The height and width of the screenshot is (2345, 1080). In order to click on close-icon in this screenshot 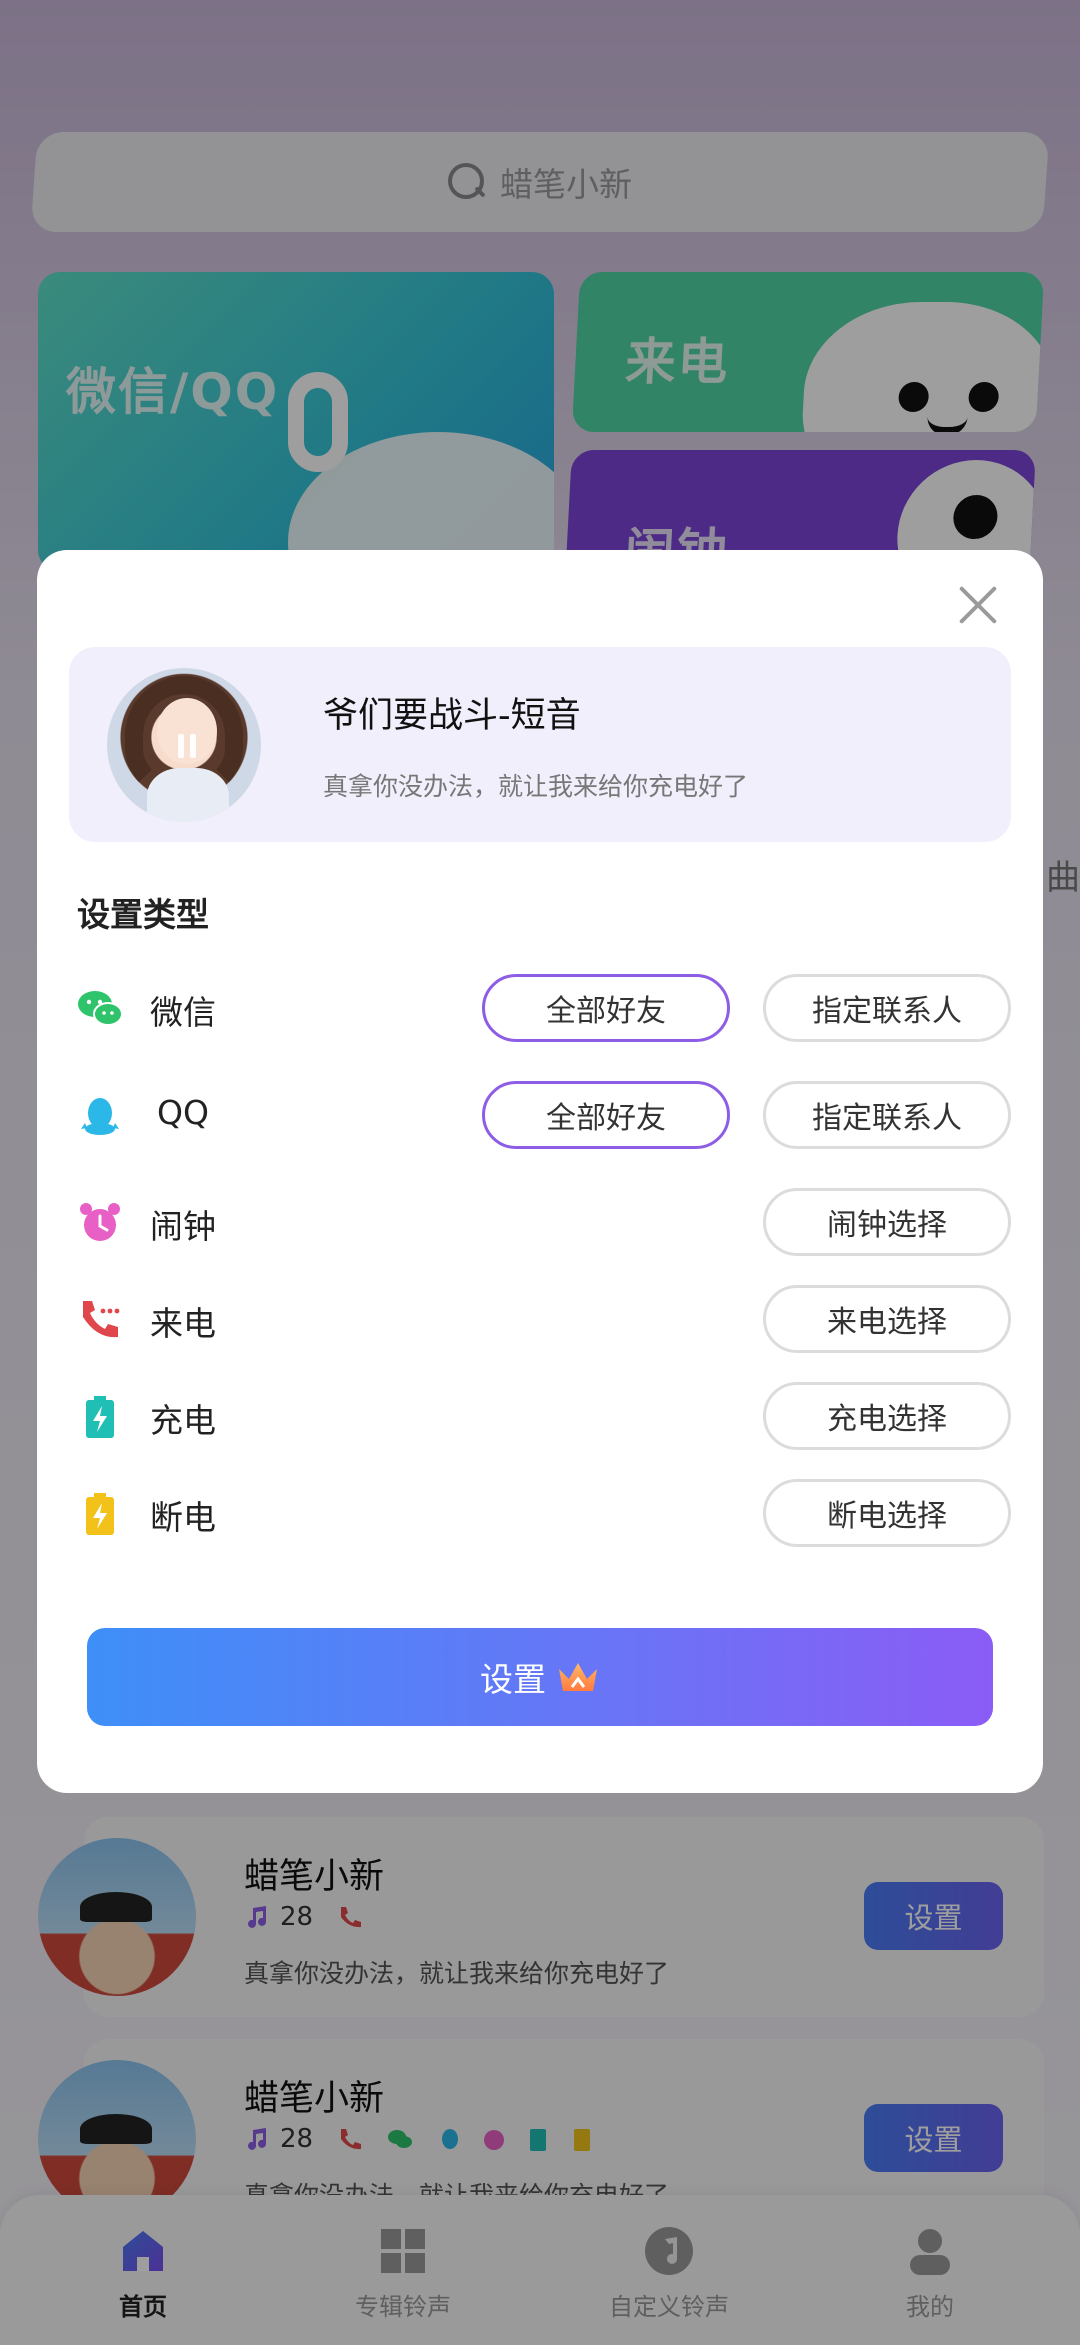, I will do `click(978, 605)`.